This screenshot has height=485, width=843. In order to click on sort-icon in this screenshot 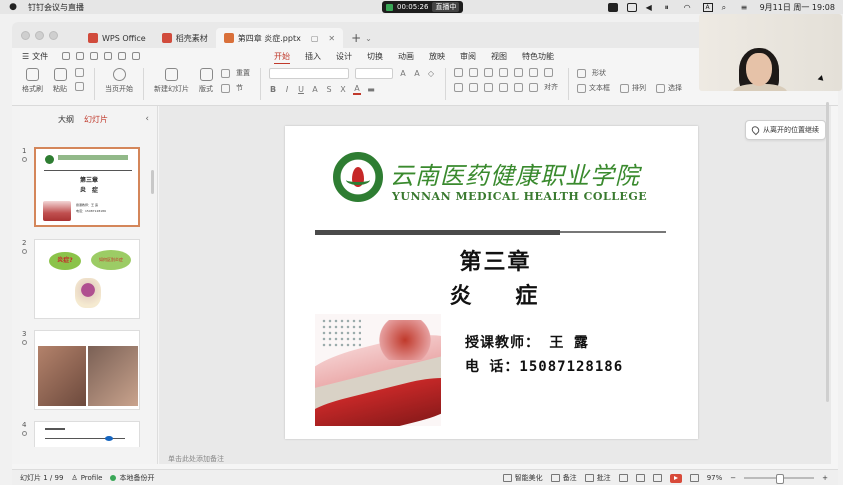, I will do `click(533, 72)`.